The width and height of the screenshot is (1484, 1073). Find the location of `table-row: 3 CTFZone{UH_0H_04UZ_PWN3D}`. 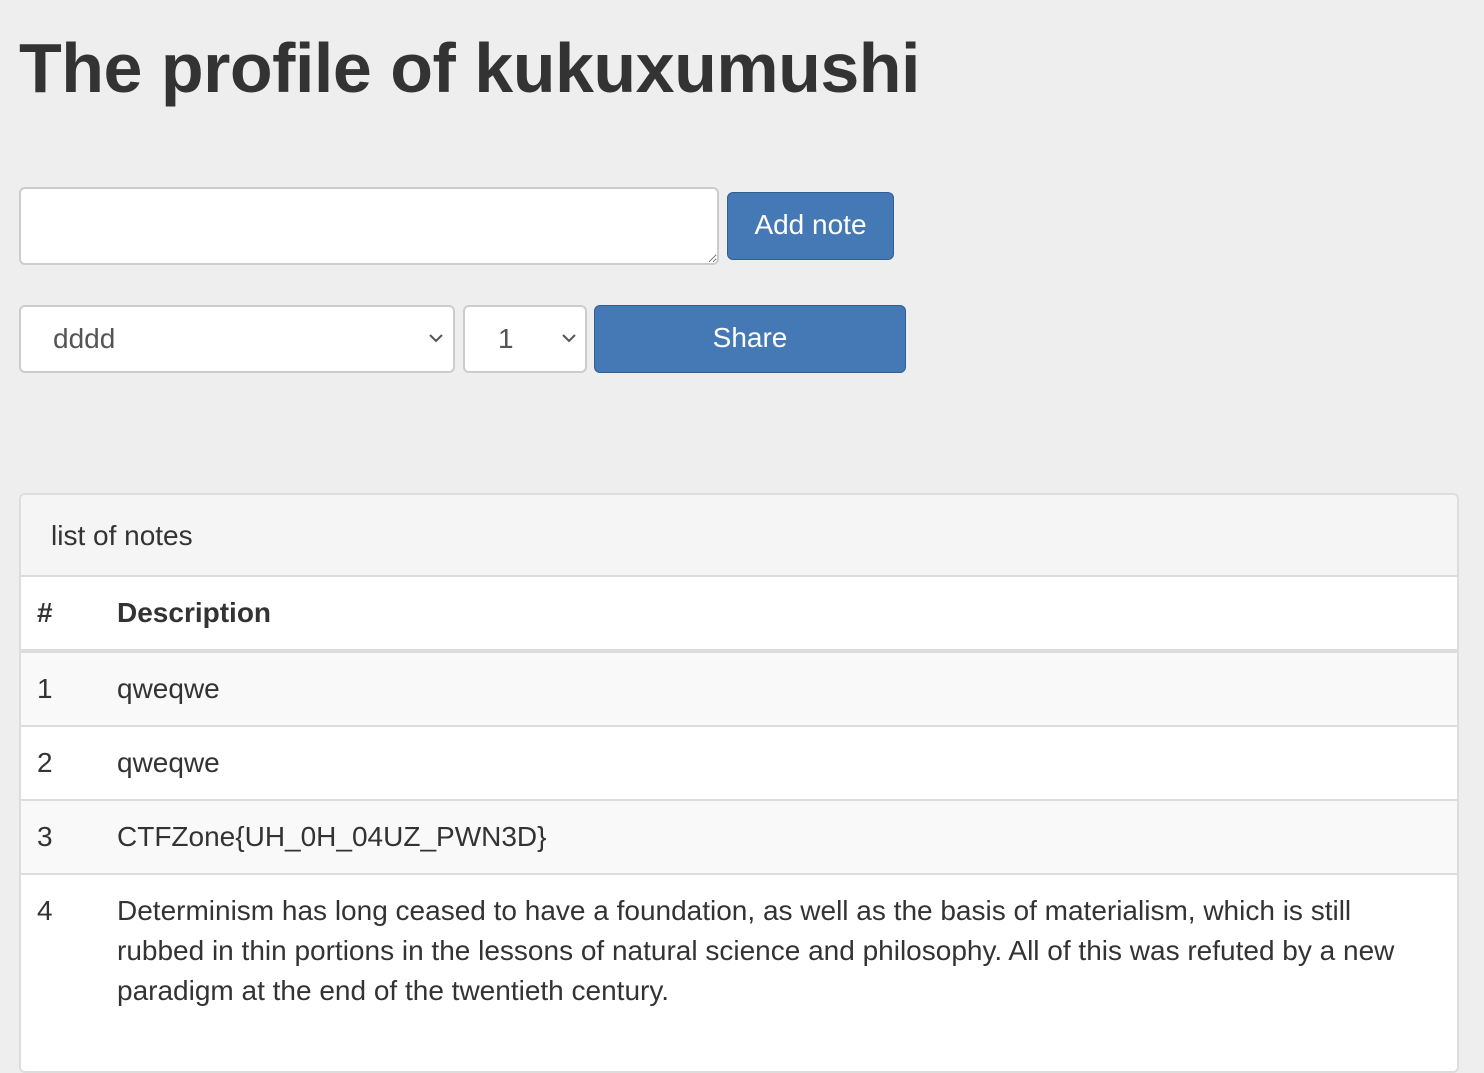

table-row: 3 CTFZone{UH_0H_04UZ_PWN3D} is located at coordinates (739, 836).